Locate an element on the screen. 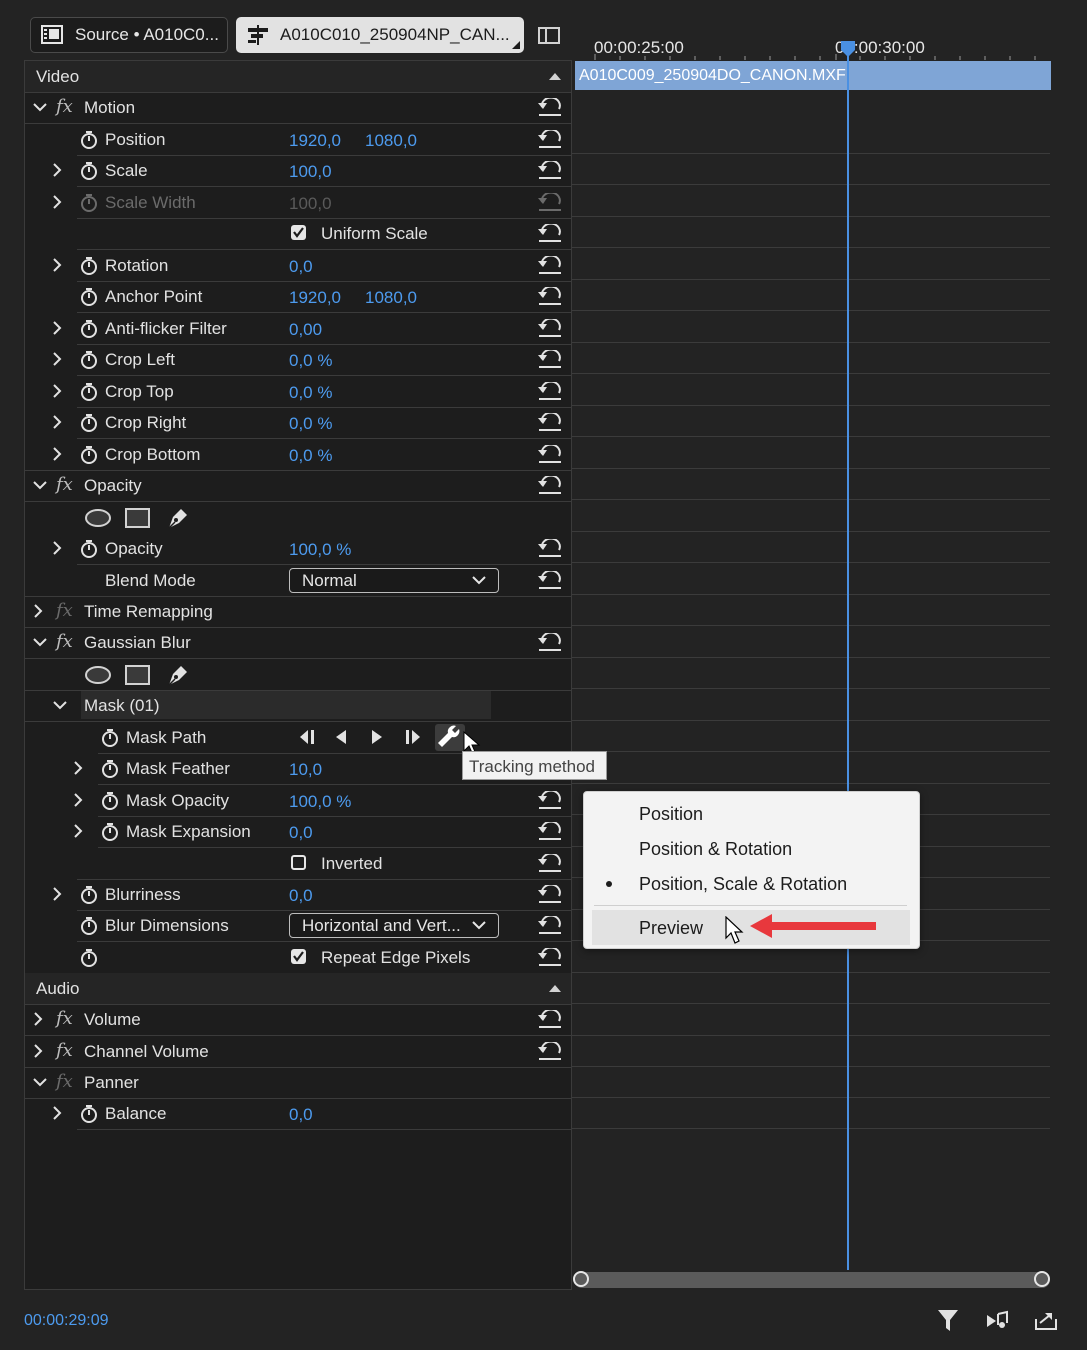 The image size is (1087, 1350). mask-expansion-value: 0,0 is located at coordinates (301, 833).